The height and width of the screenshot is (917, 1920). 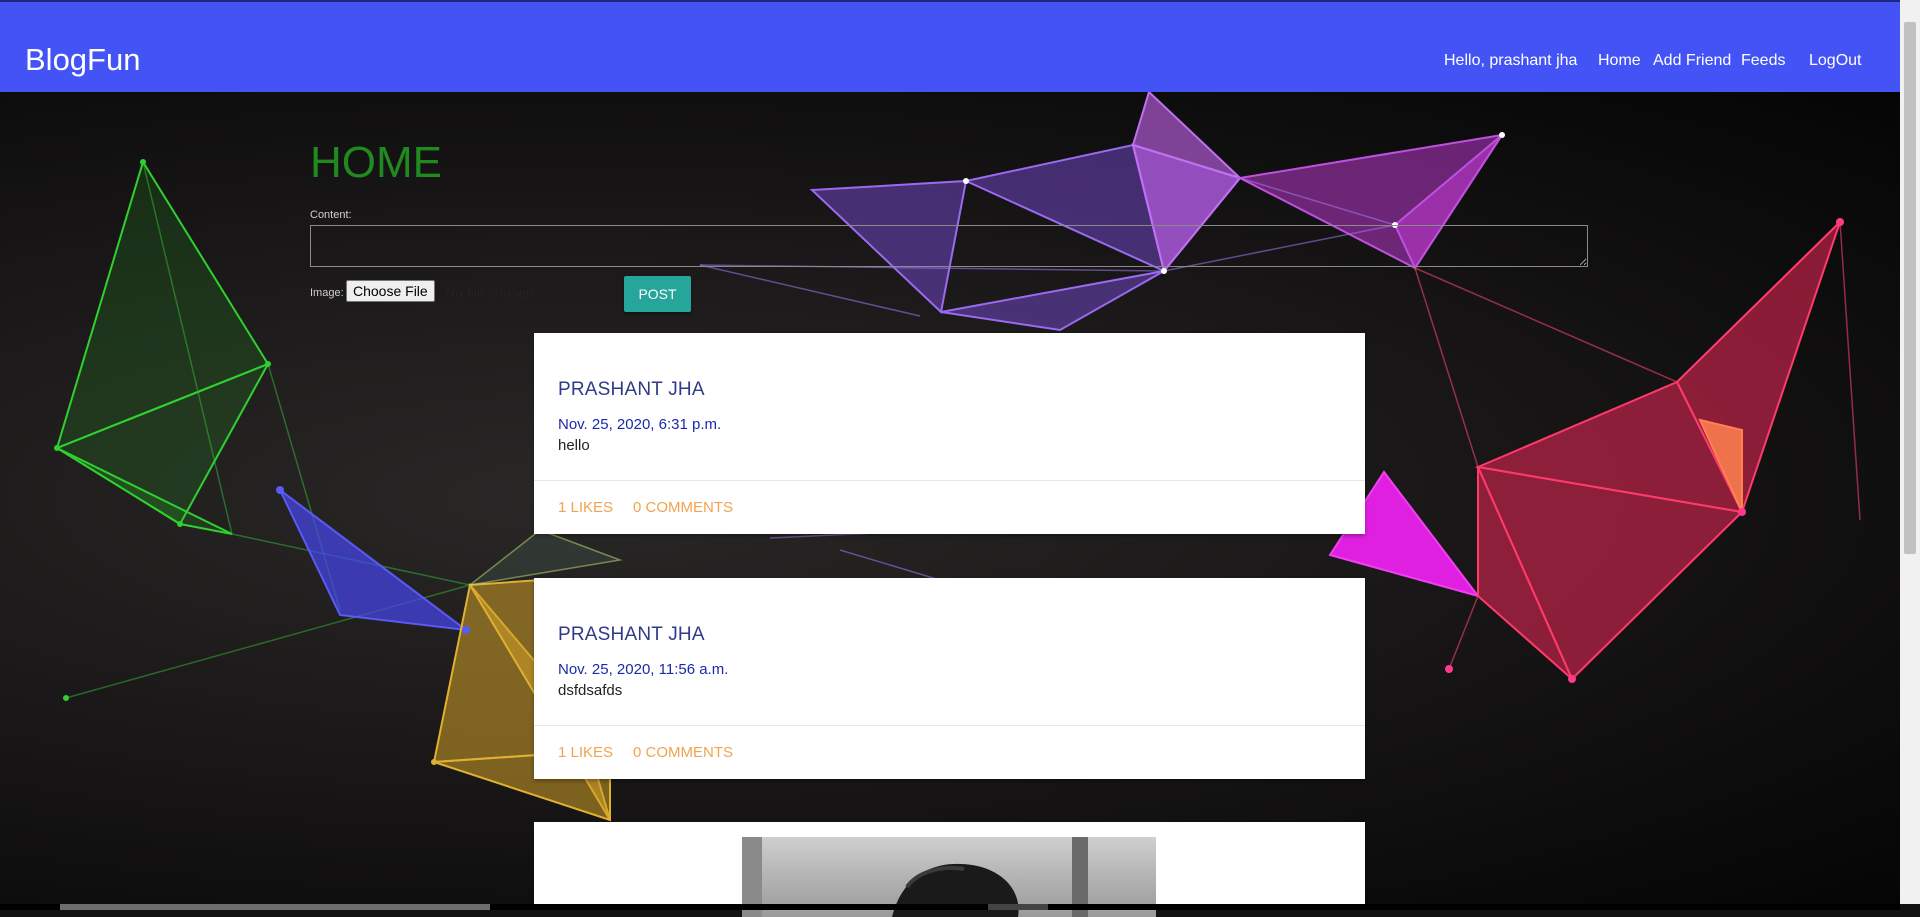 What do you see at coordinates (950, 907) in the screenshot?
I see `horizontal-scrollbar` at bounding box center [950, 907].